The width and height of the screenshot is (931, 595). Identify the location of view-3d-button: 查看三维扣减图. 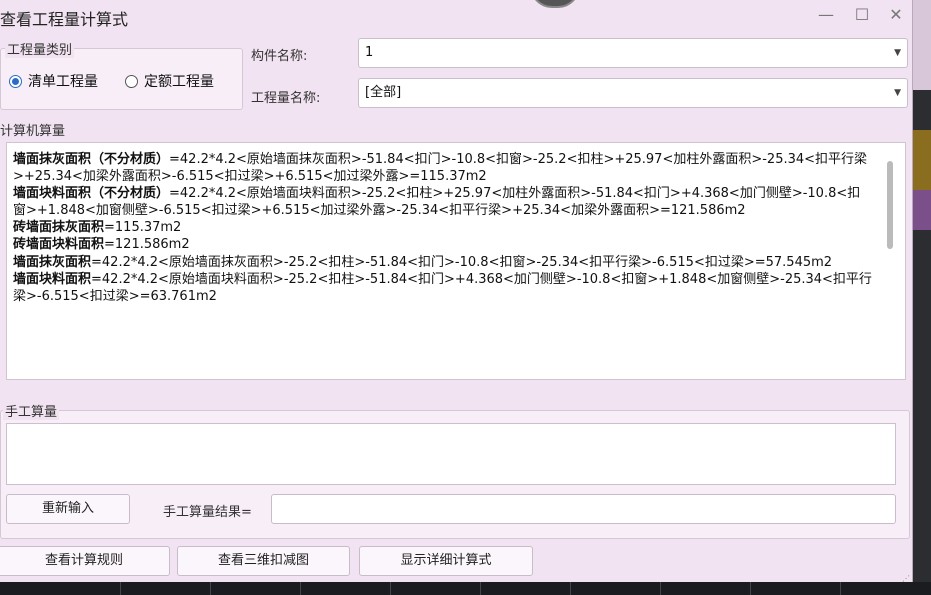
(263, 561).